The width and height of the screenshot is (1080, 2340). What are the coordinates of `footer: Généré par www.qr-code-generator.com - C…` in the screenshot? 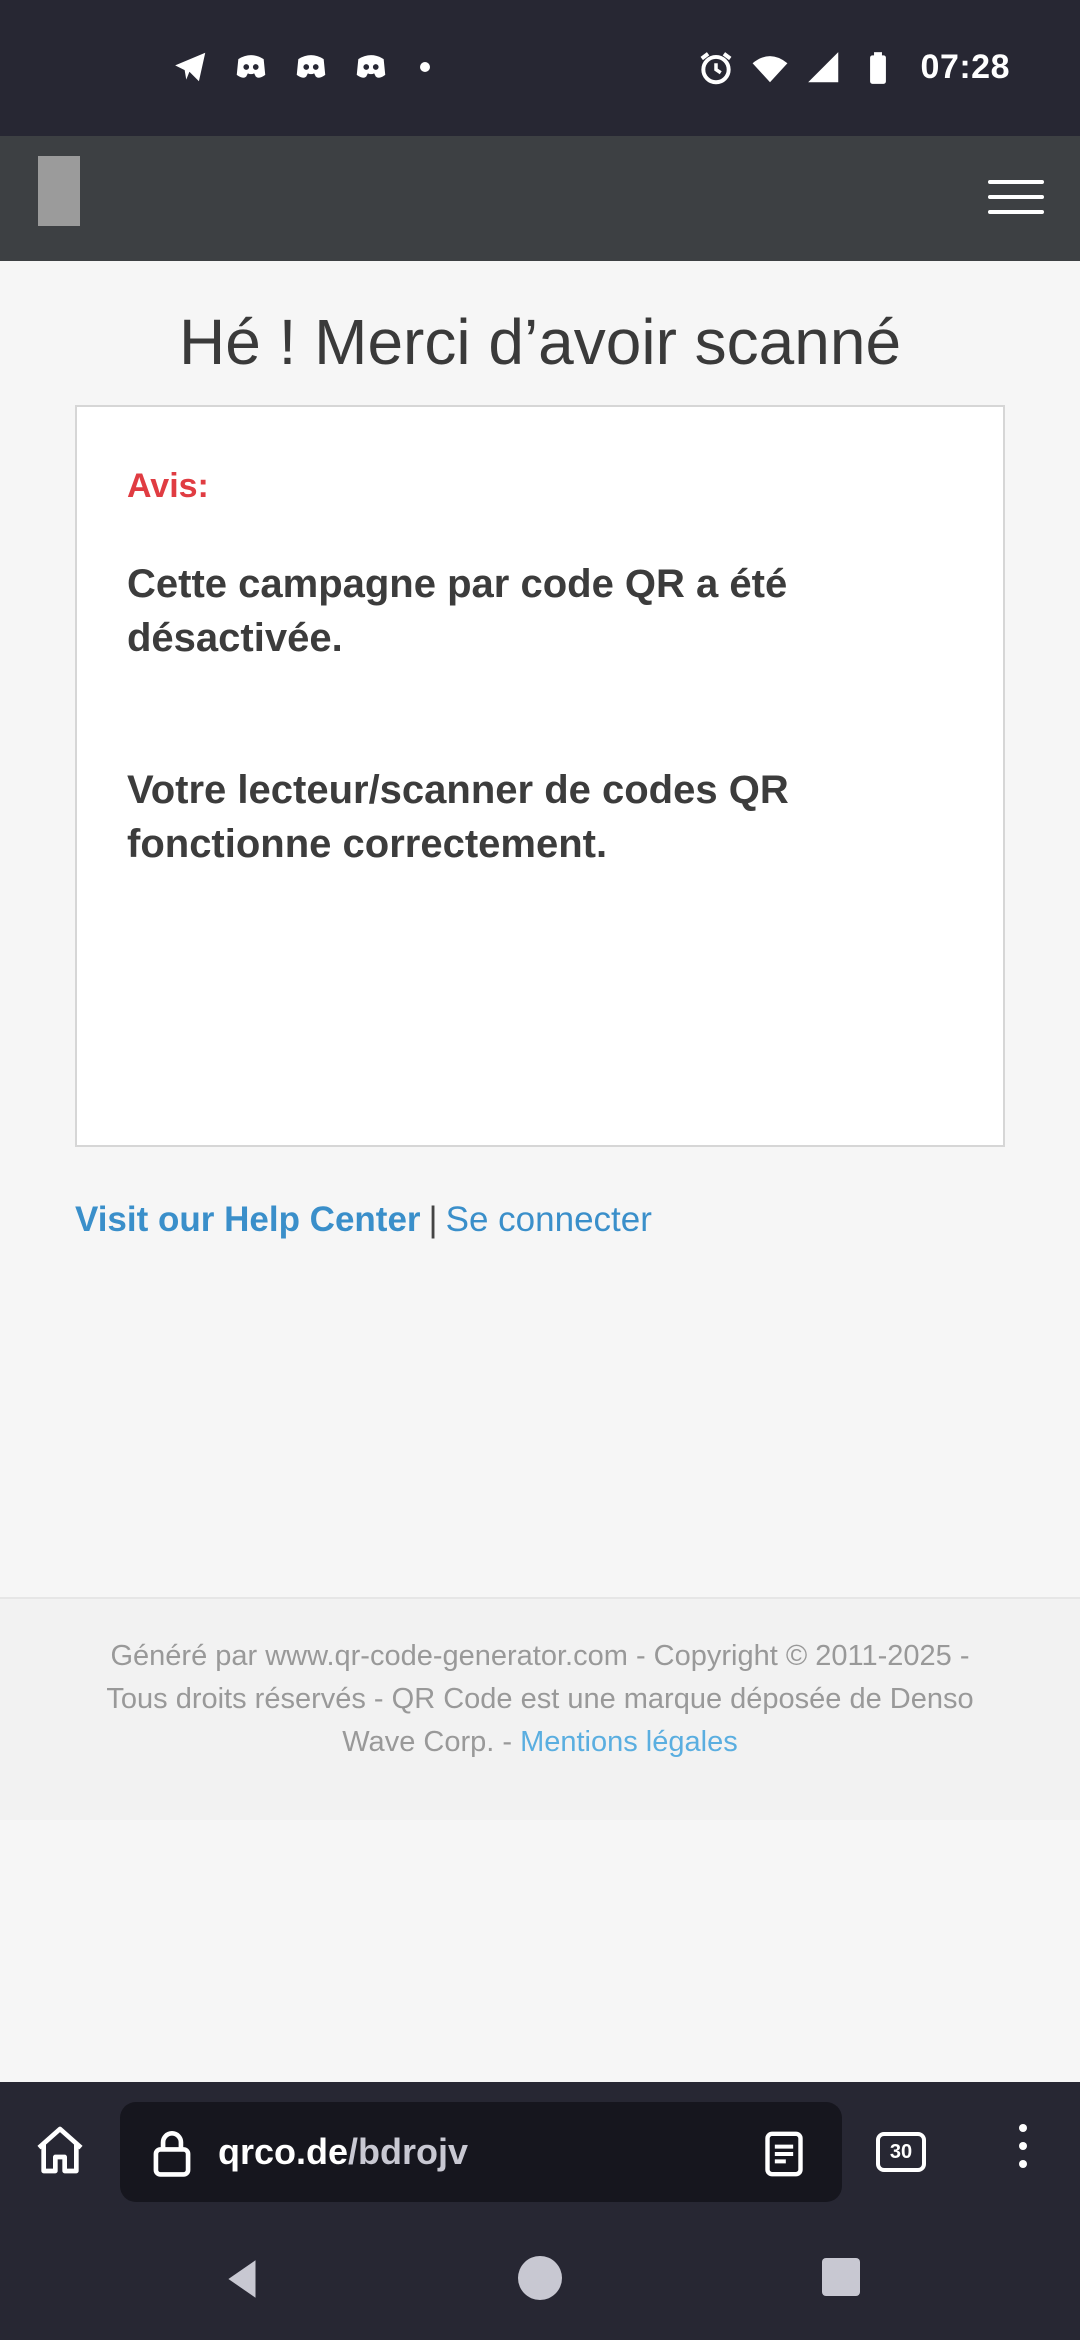 It's located at (540, 1708).